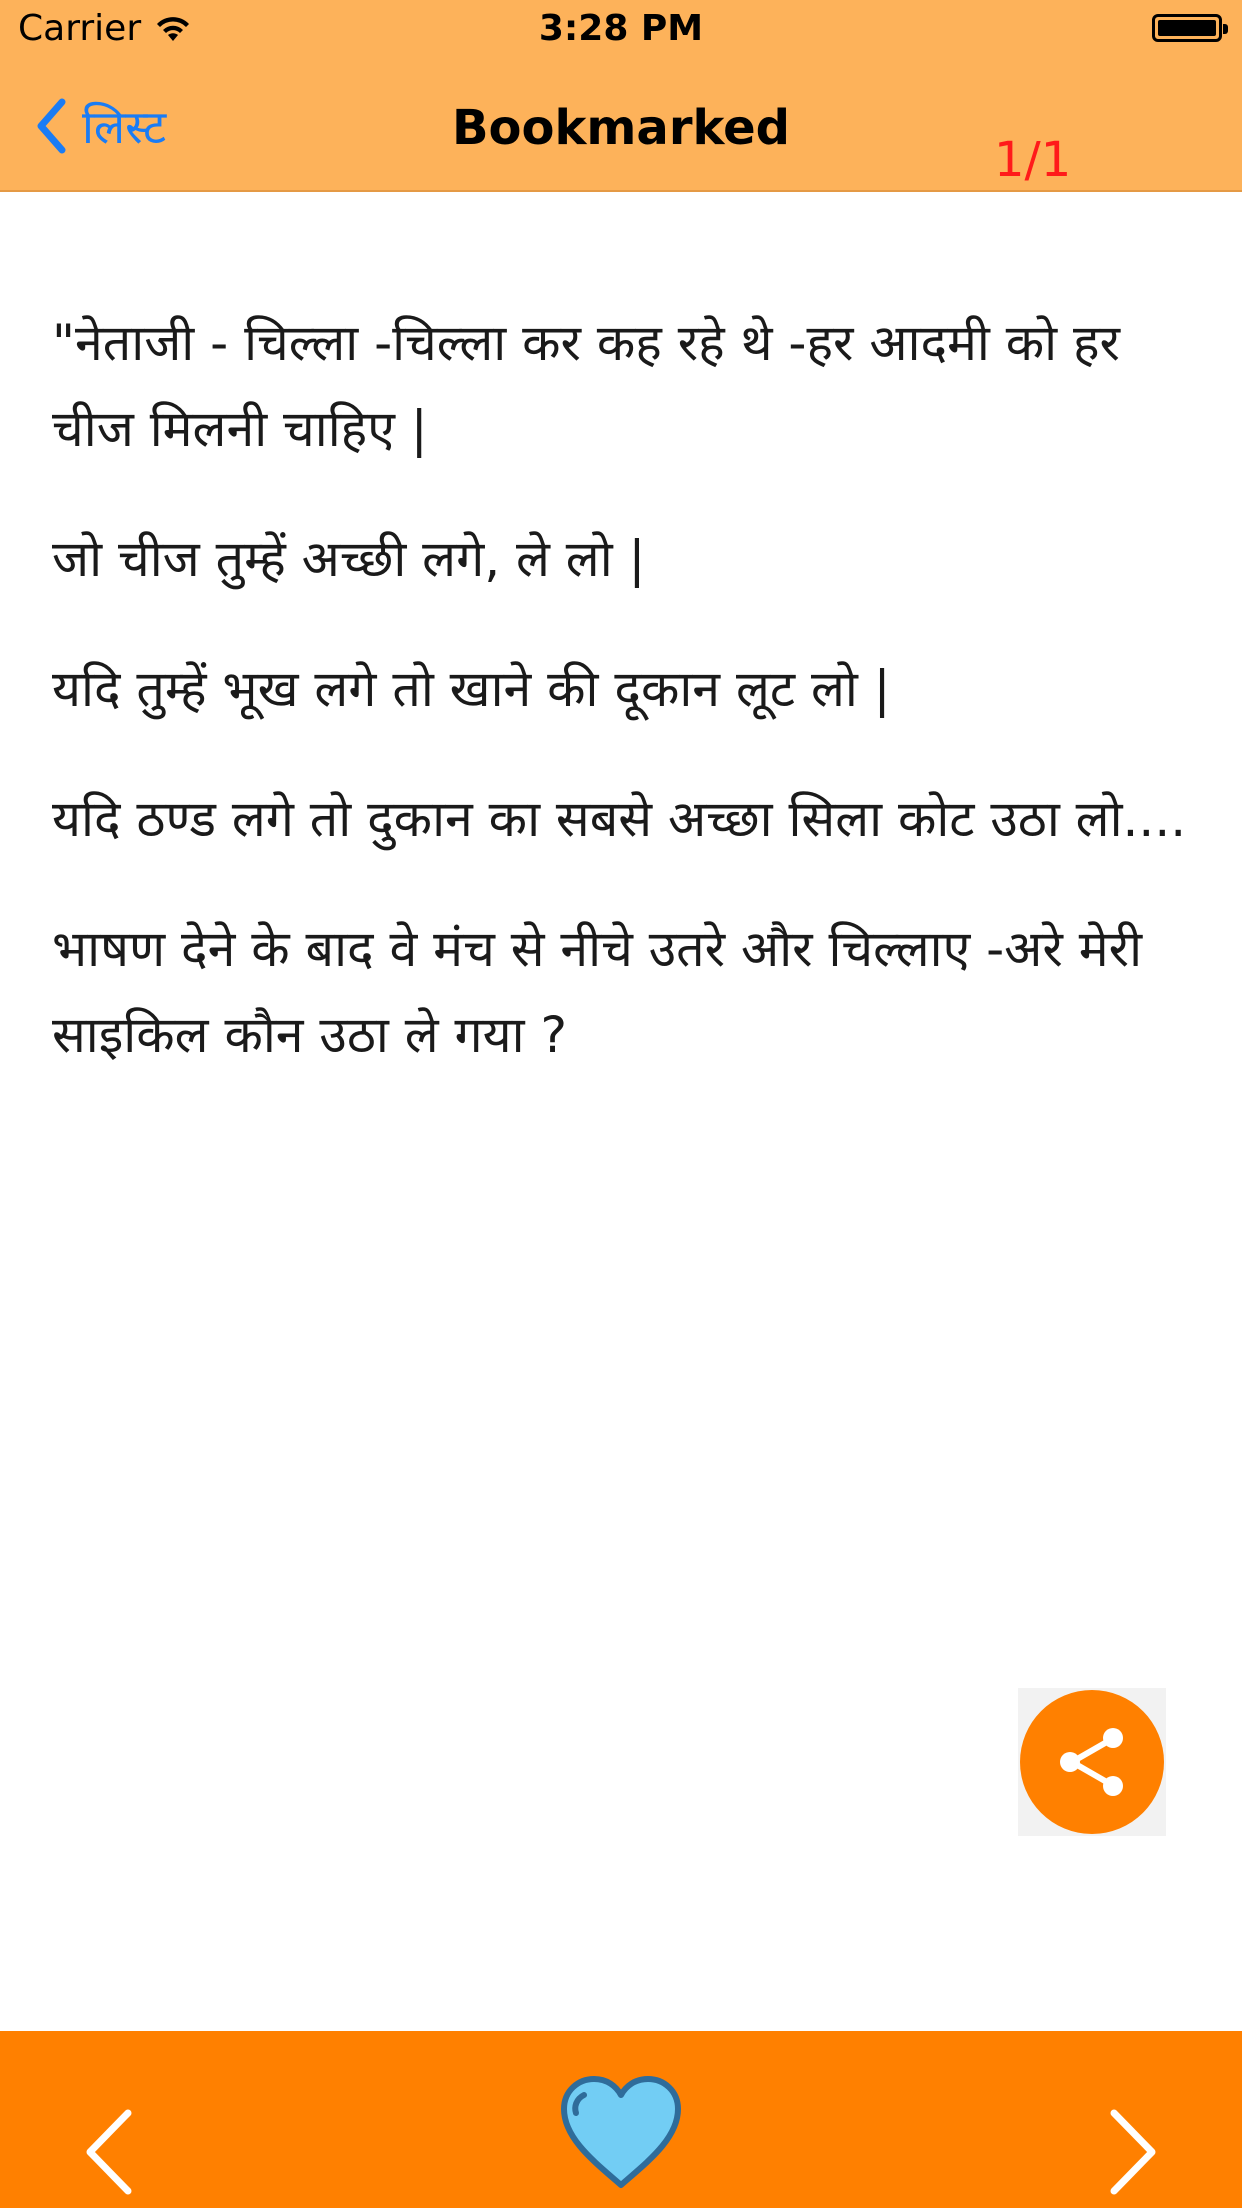  I want to click on previous-button, so click(110, 2152).